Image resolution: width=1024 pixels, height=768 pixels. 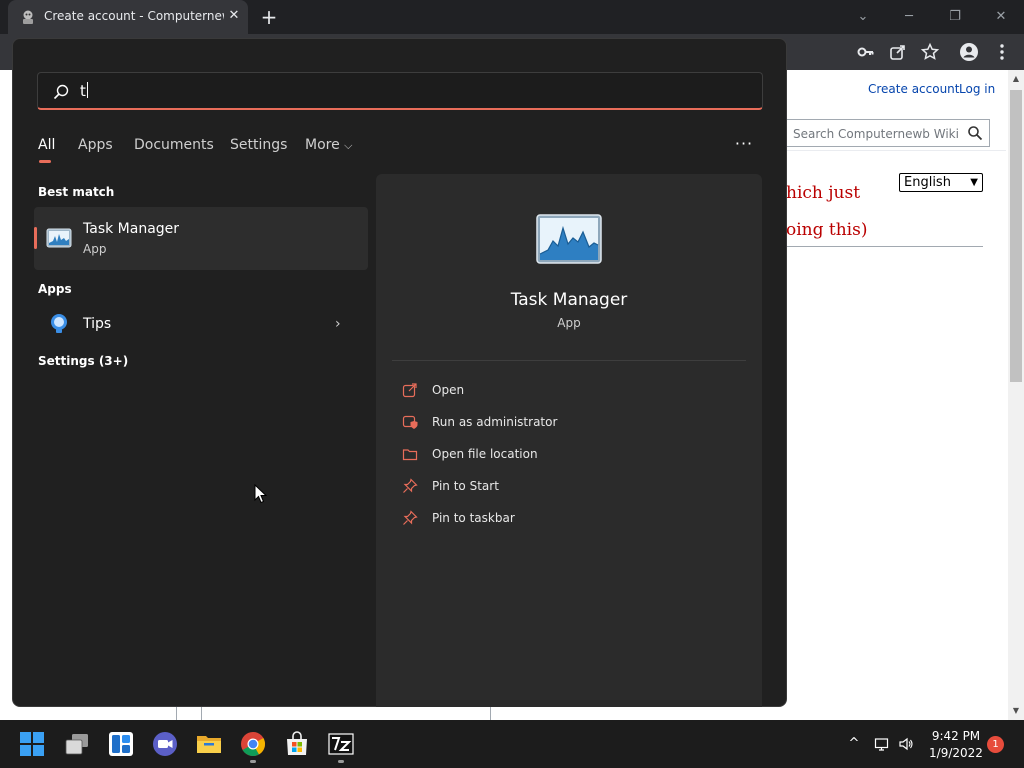 I want to click on more-options-icon: ···, so click(x=744, y=143).